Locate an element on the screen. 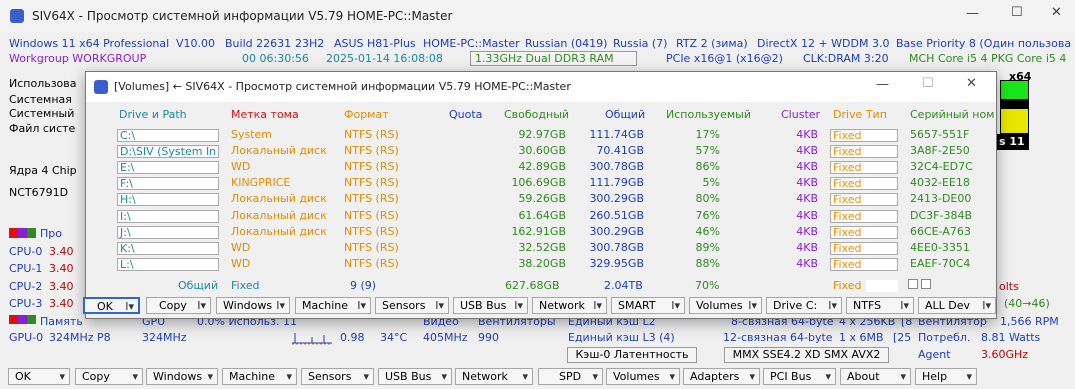  header-total: Общий is located at coordinates (625, 114).